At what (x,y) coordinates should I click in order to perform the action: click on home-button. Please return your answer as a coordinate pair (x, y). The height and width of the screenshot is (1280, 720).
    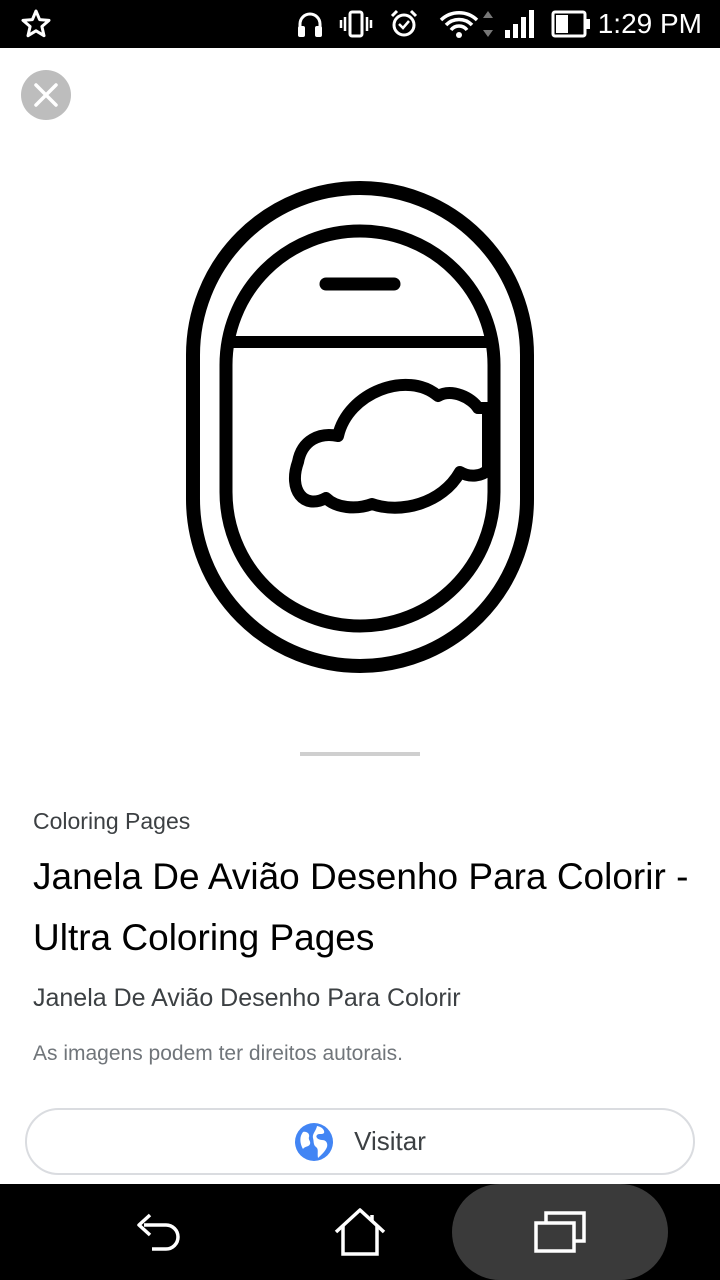
    Looking at the image, I should click on (360, 1232).